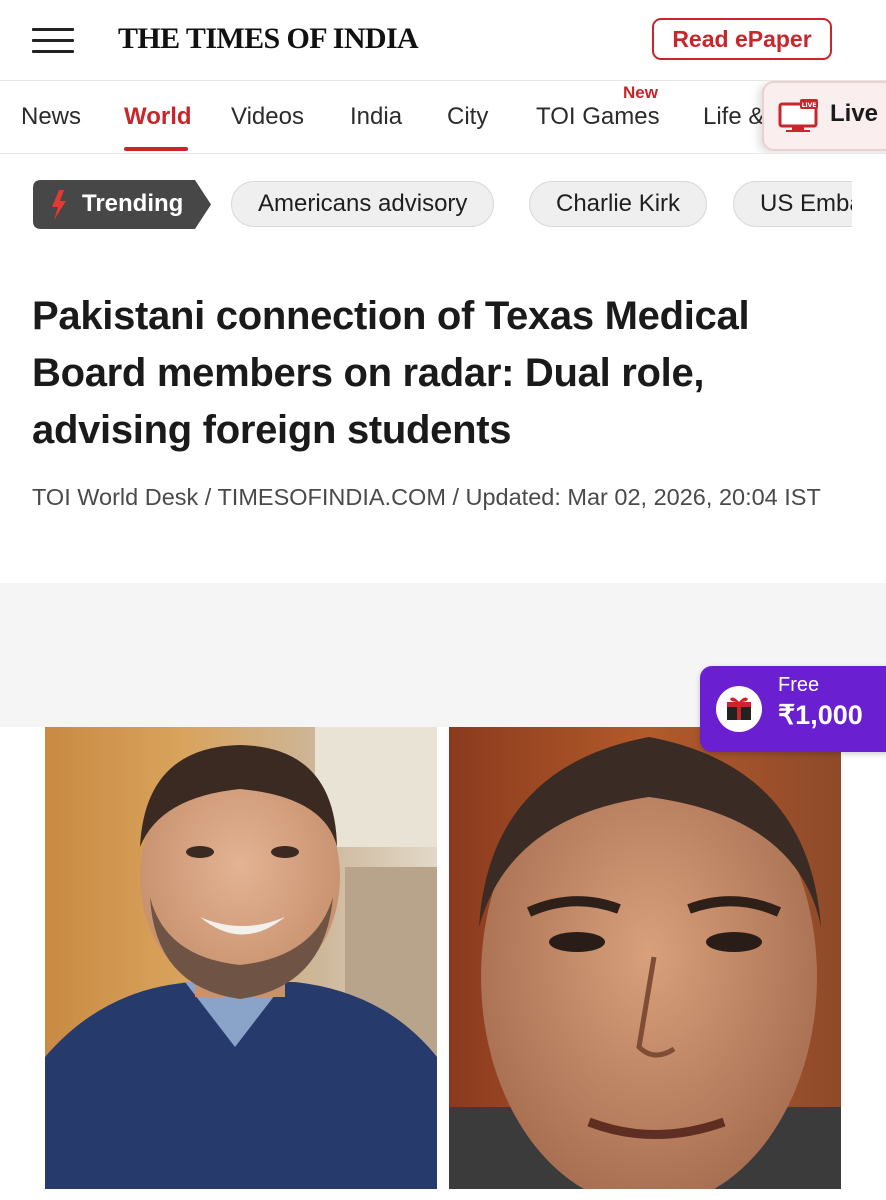 This screenshot has height=1200, width=886. What do you see at coordinates (598, 117) in the screenshot?
I see `nav-item-toi-games: TOI Games` at bounding box center [598, 117].